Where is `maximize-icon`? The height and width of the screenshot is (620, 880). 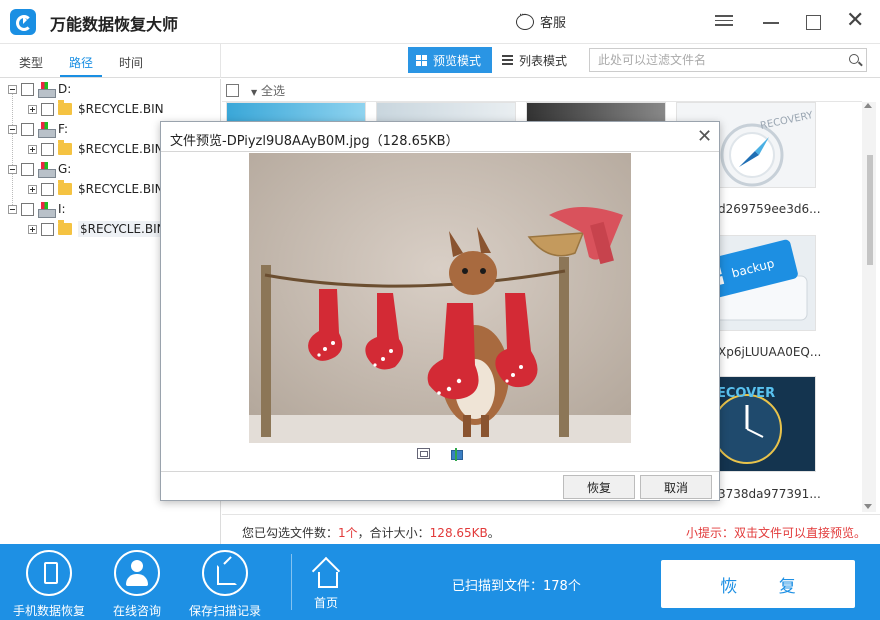 maximize-icon is located at coordinates (814, 22).